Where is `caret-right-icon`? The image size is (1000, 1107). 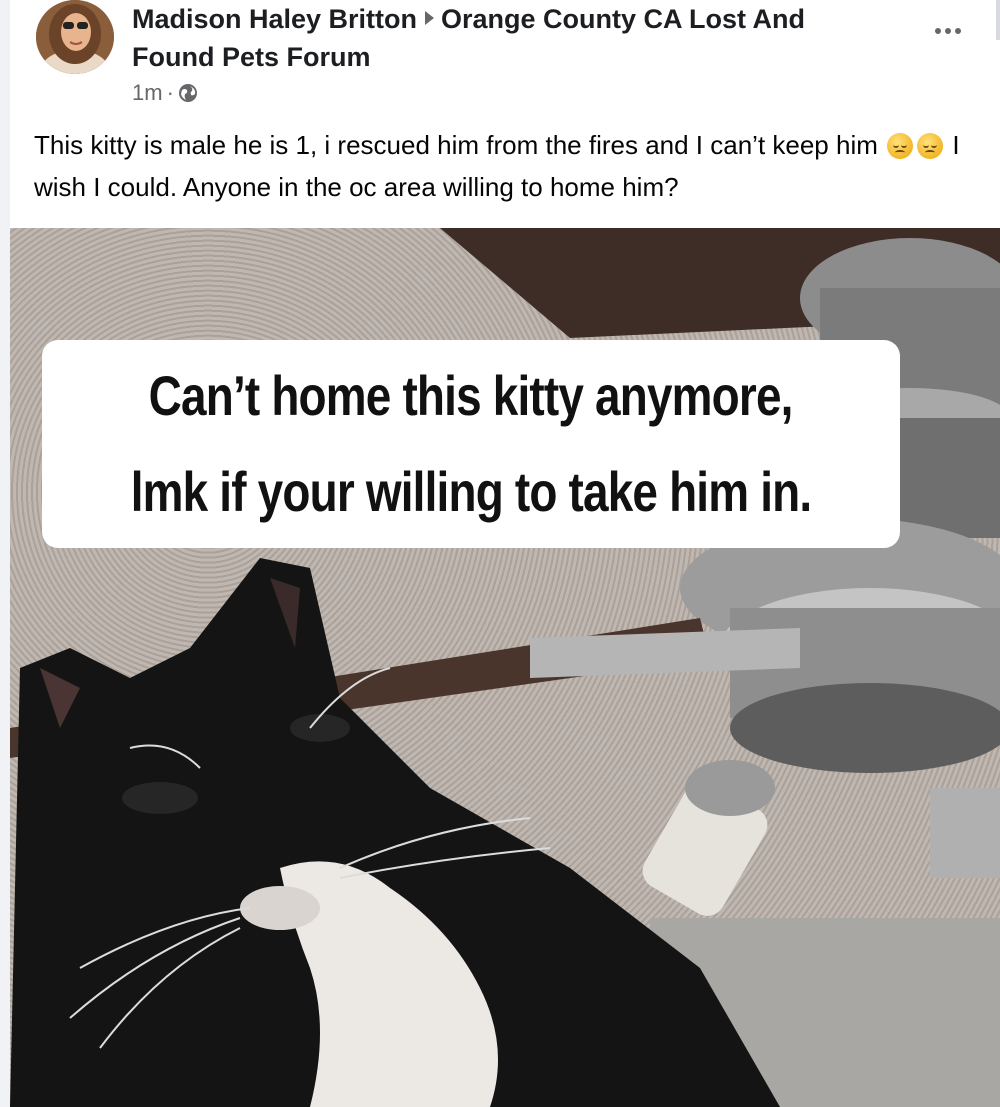
caret-right-icon is located at coordinates (430, 18).